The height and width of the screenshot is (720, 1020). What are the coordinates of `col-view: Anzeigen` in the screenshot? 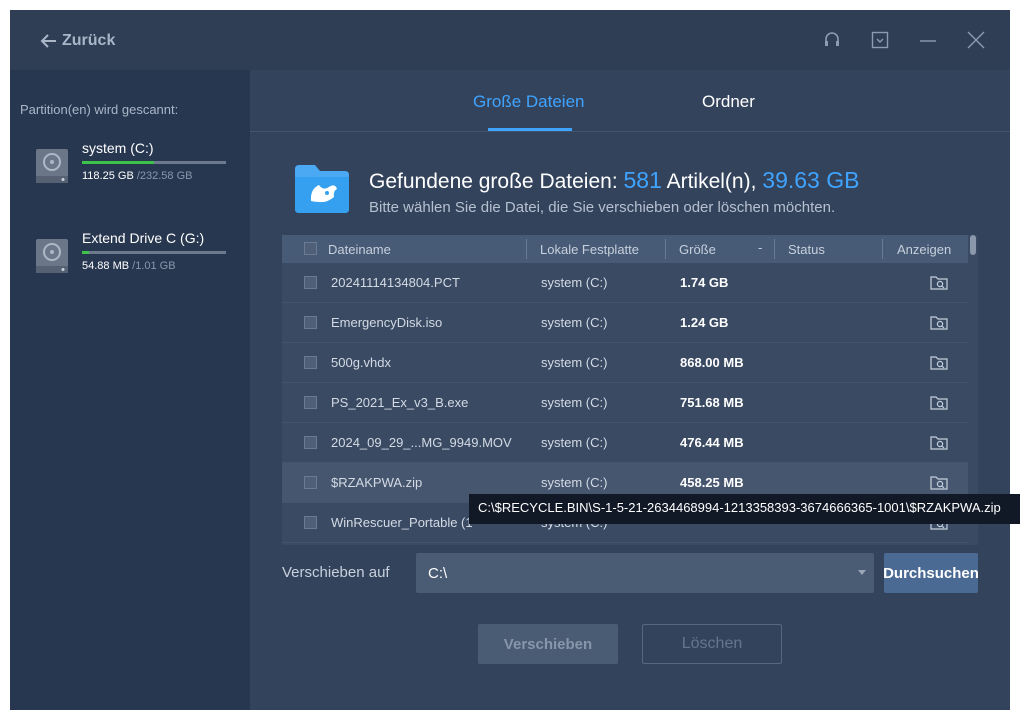 It's located at (924, 249).